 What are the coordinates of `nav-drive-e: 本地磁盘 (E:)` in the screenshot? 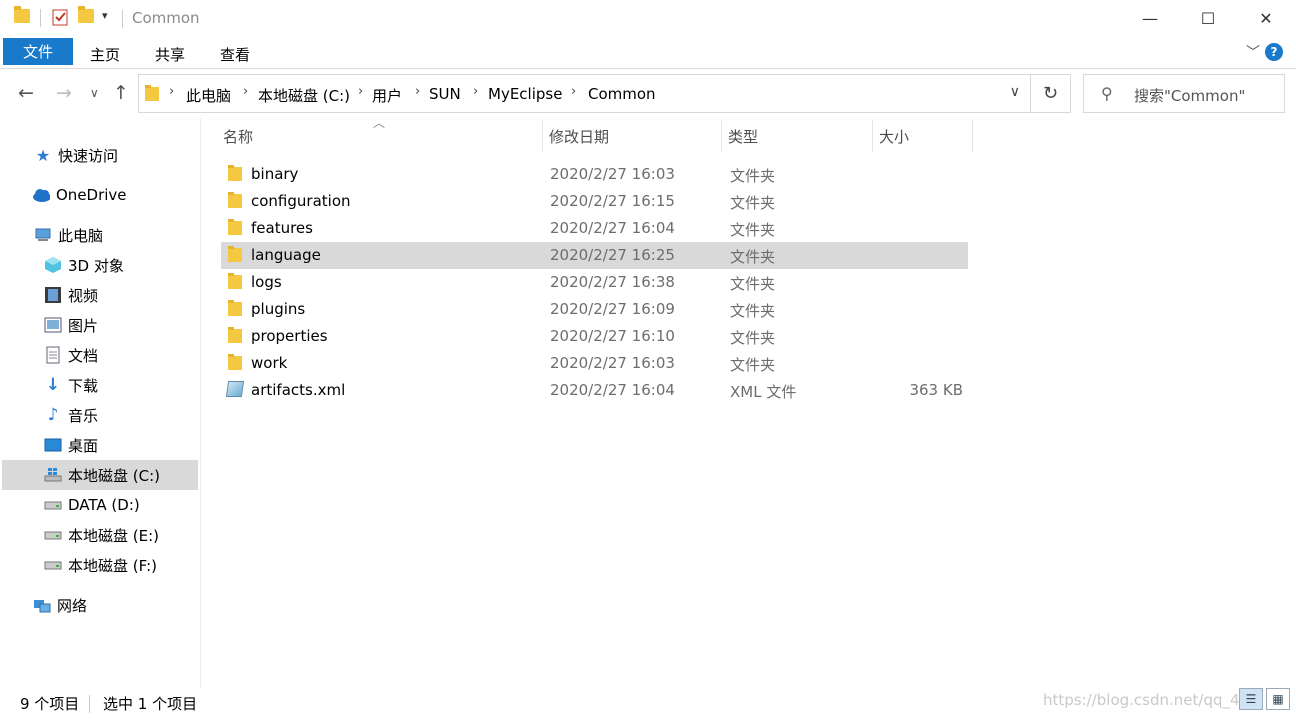 It's located at (101, 535).